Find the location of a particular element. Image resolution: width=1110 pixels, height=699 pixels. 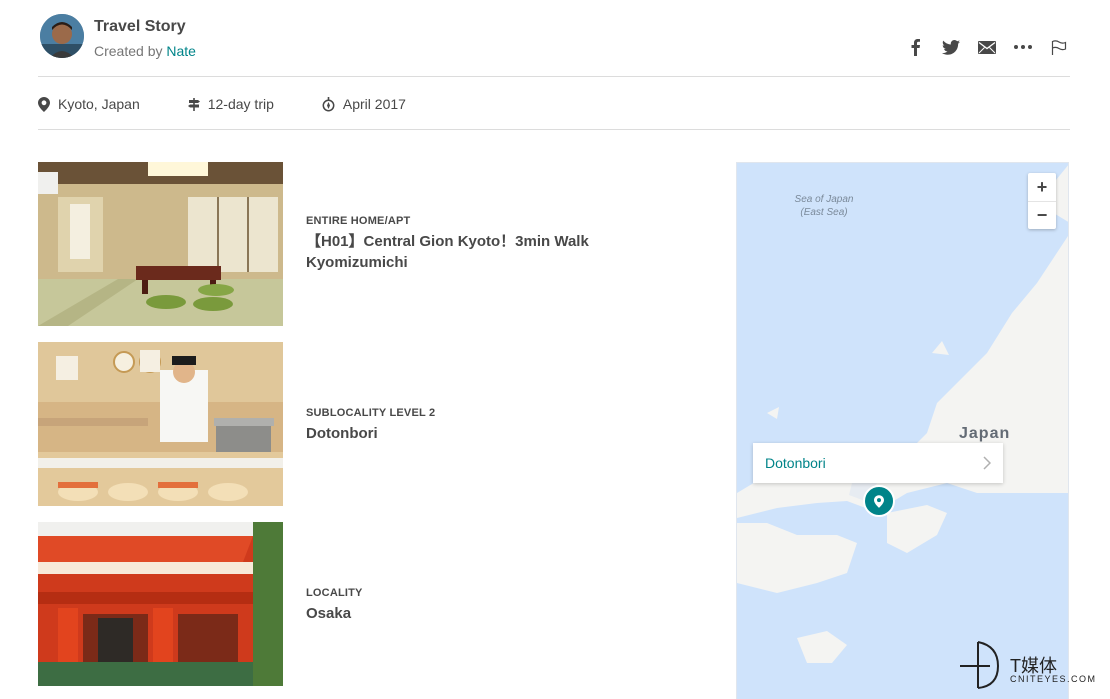

listing-name: Osaka is located at coordinates (471, 613).